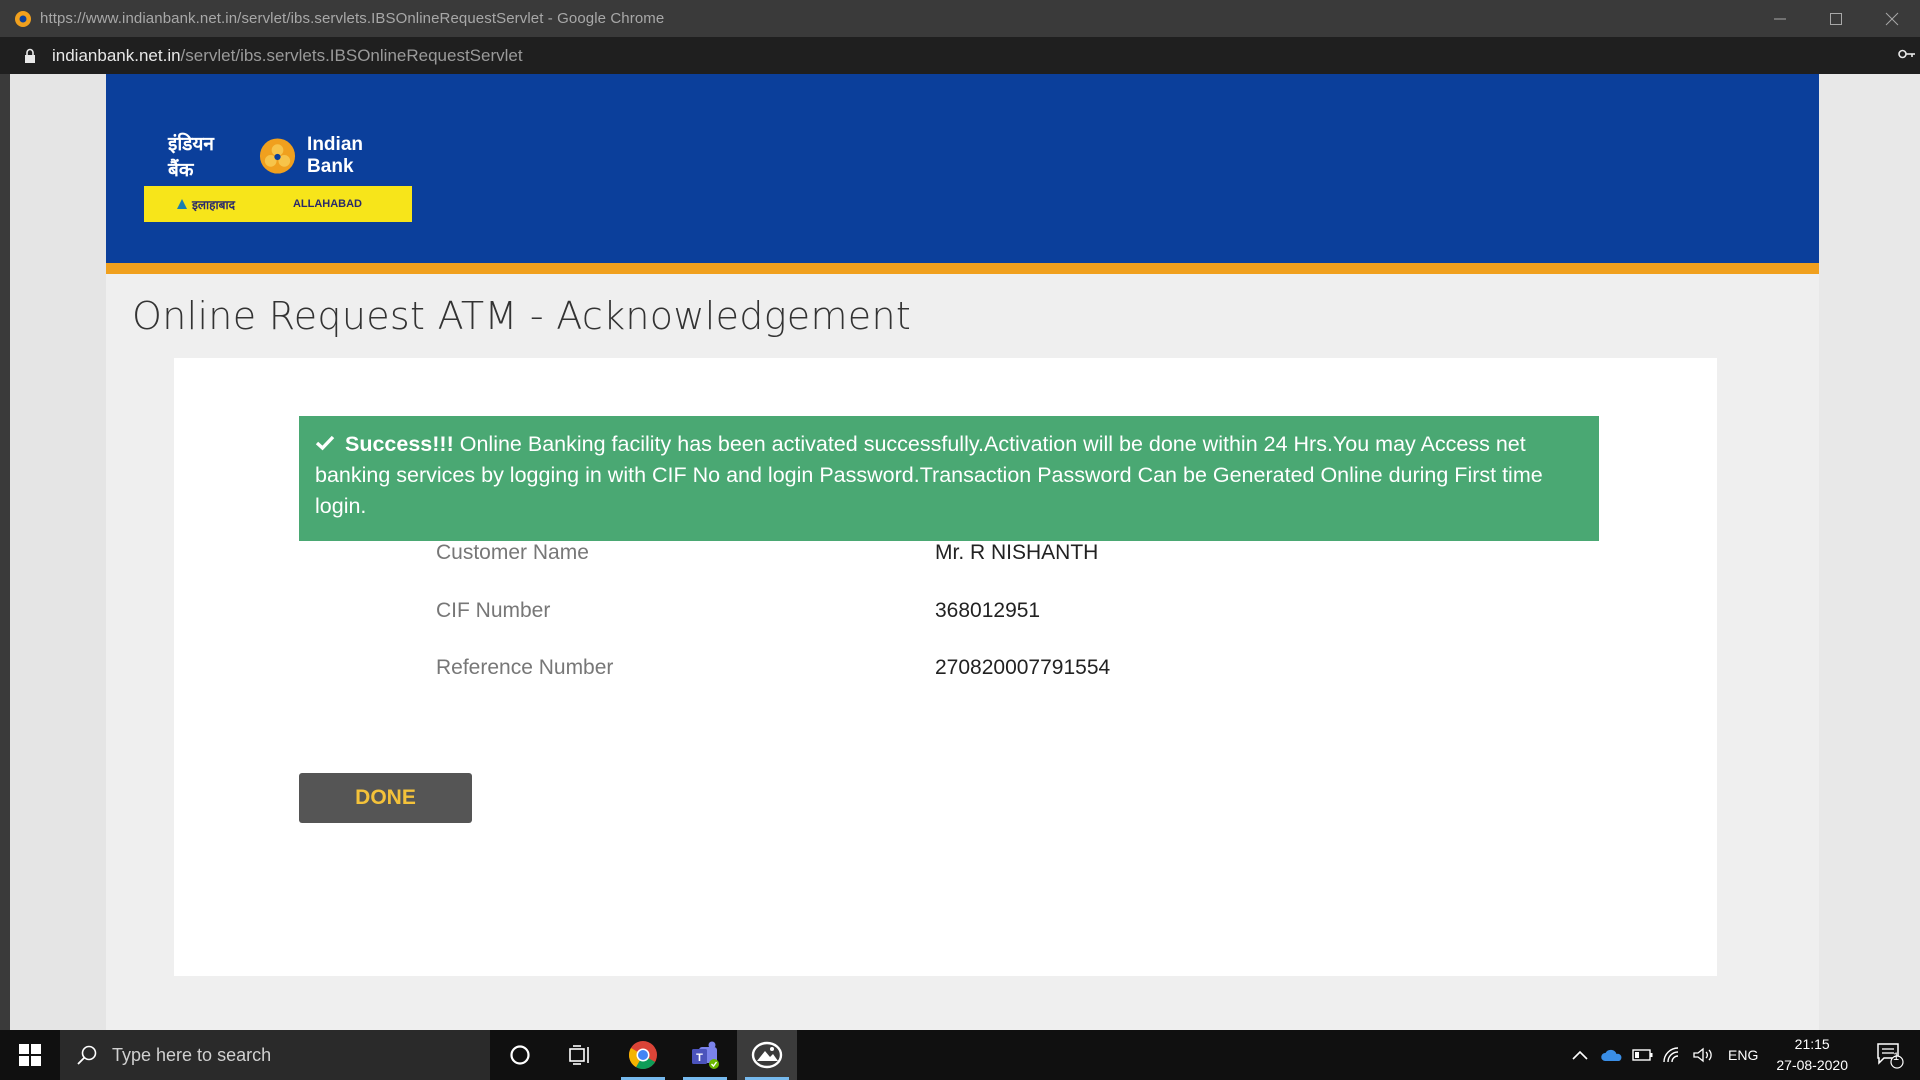 The width and height of the screenshot is (1920, 1080). I want to click on start-button, so click(30, 1055).